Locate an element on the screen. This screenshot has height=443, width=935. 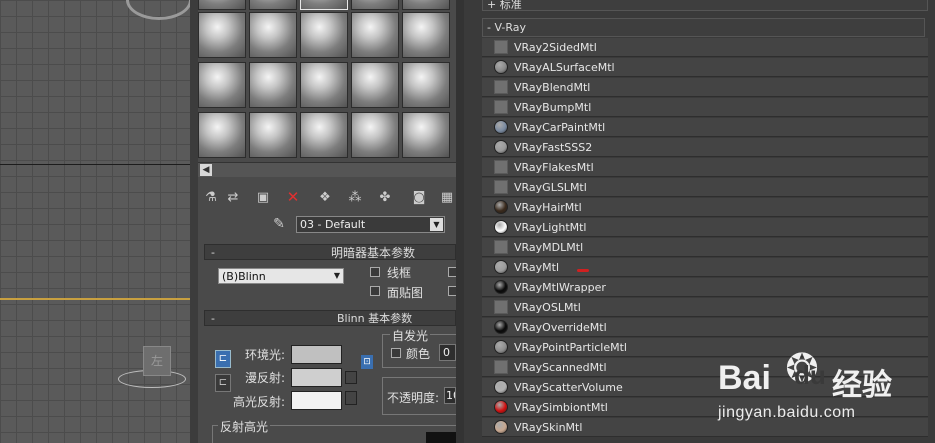
material-list-item: VRayHairMtl is located at coordinates (705, 207).